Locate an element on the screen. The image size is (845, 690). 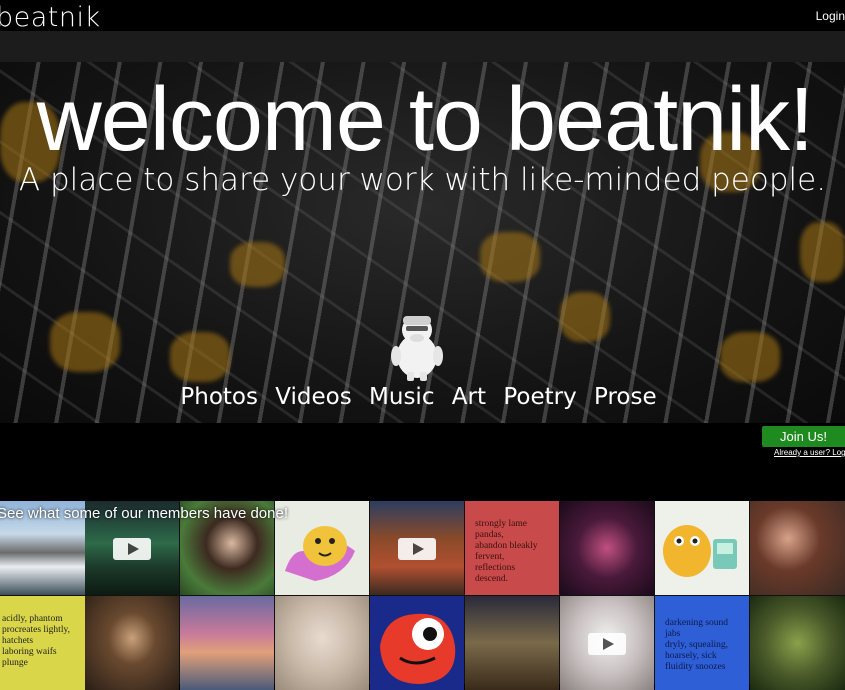
join-button: Join Us! is located at coordinates (803, 436).